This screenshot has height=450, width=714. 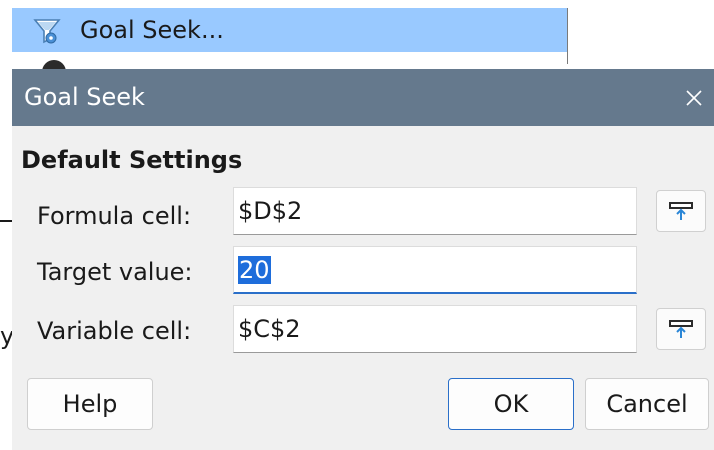 I want to click on section-title: Default Settings, so click(x=132, y=160).